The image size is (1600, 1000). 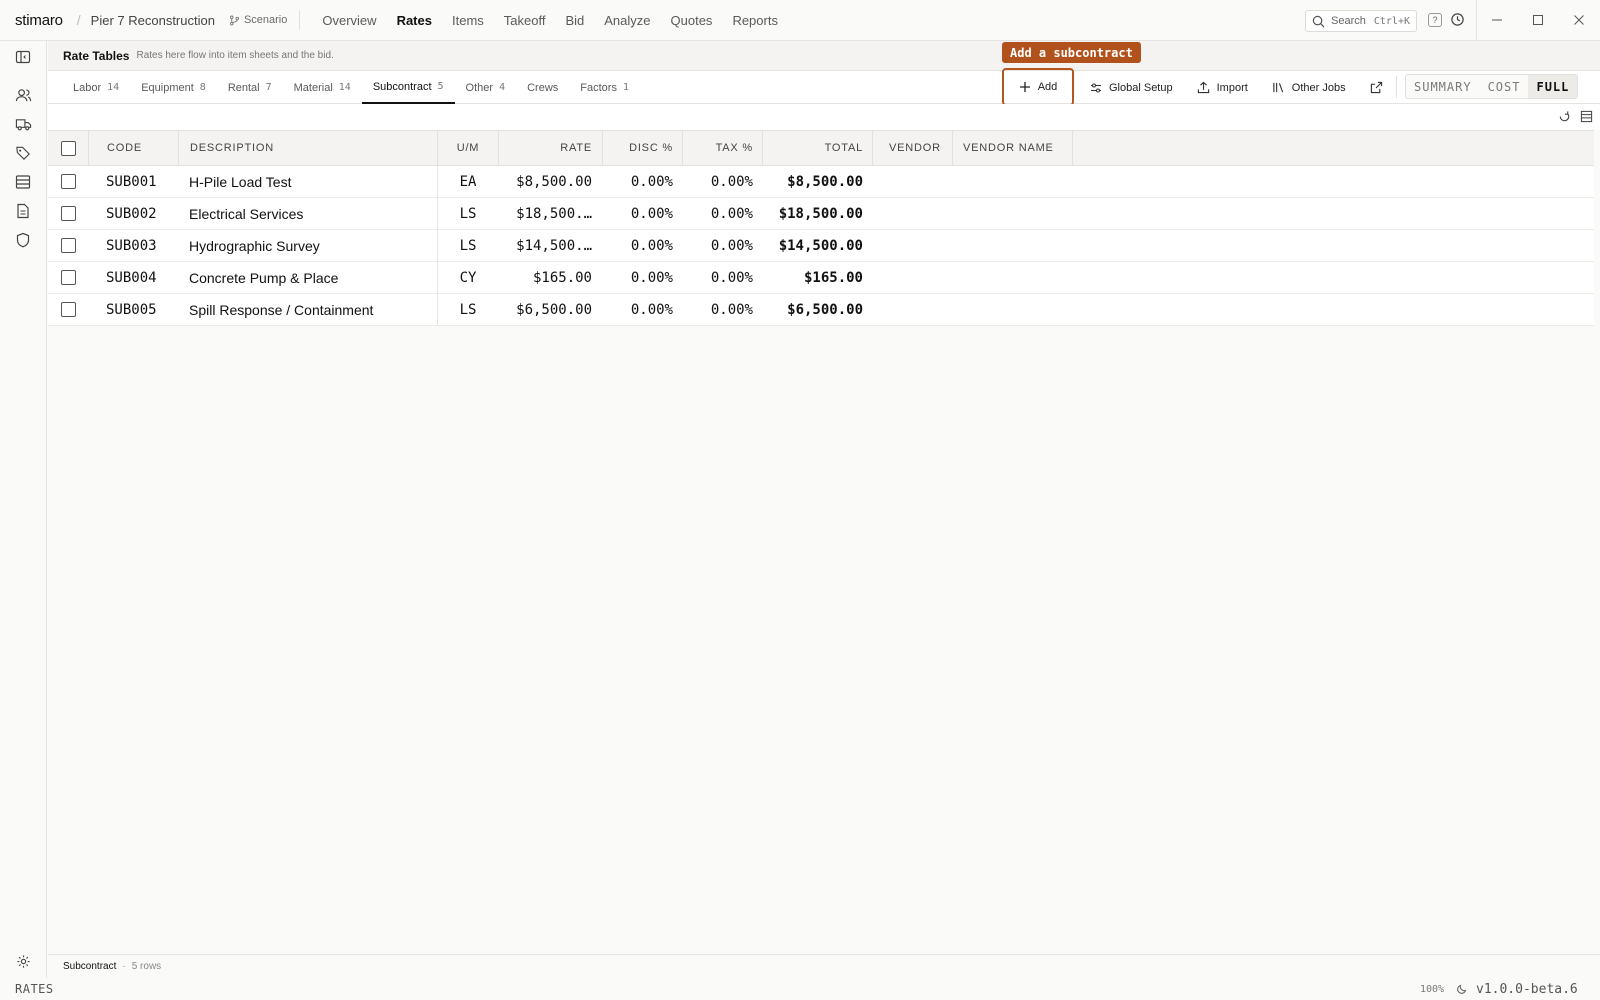 What do you see at coordinates (96, 87) in the screenshot?
I see `tab-labor: Labor 14` at bounding box center [96, 87].